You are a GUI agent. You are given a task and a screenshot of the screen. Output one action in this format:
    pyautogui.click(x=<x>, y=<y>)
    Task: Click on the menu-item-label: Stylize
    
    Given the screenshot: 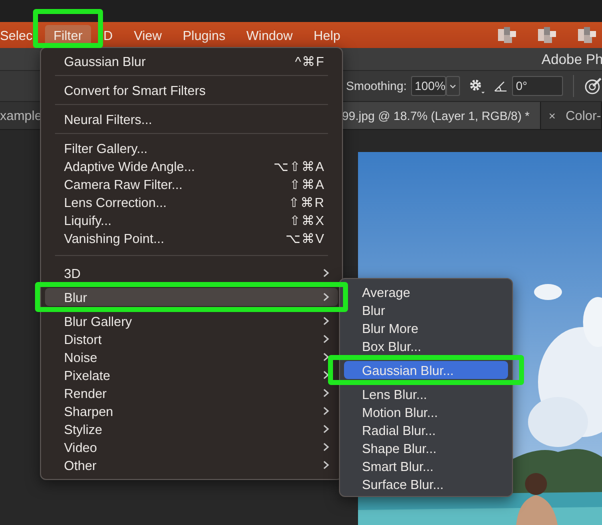 What is the action you would take?
    pyautogui.click(x=193, y=429)
    